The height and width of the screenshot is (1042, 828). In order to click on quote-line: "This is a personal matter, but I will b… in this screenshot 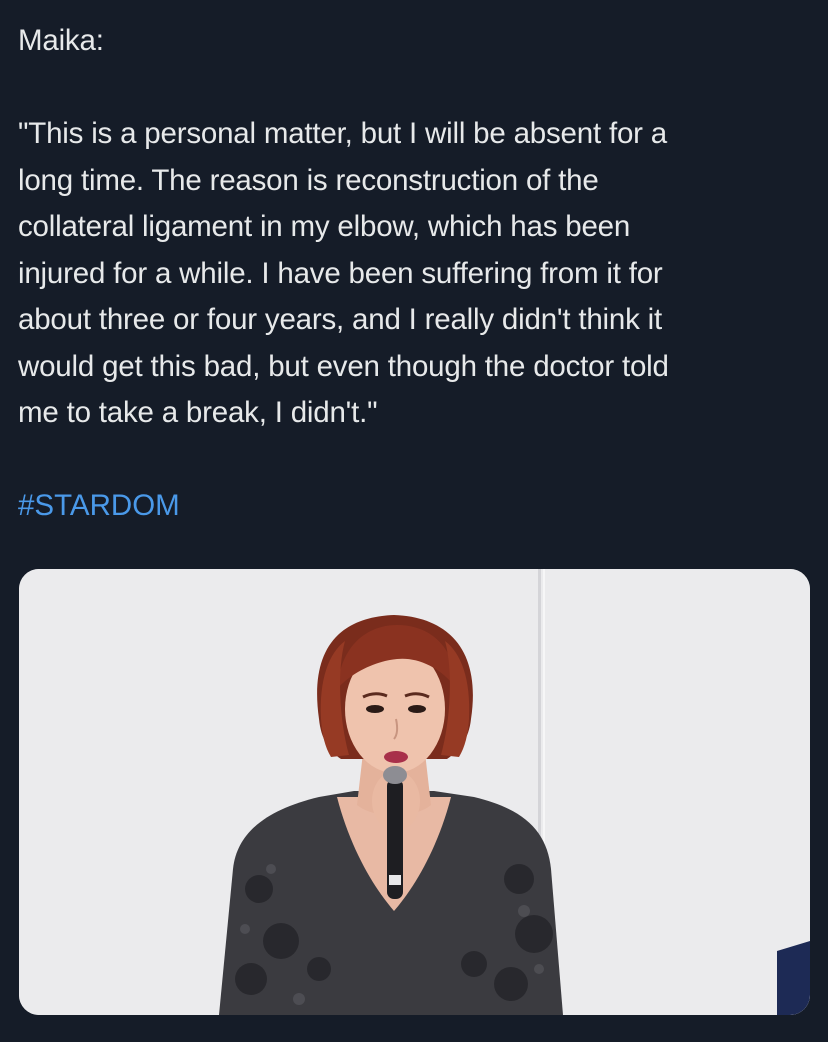, I will do `click(342, 133)`.